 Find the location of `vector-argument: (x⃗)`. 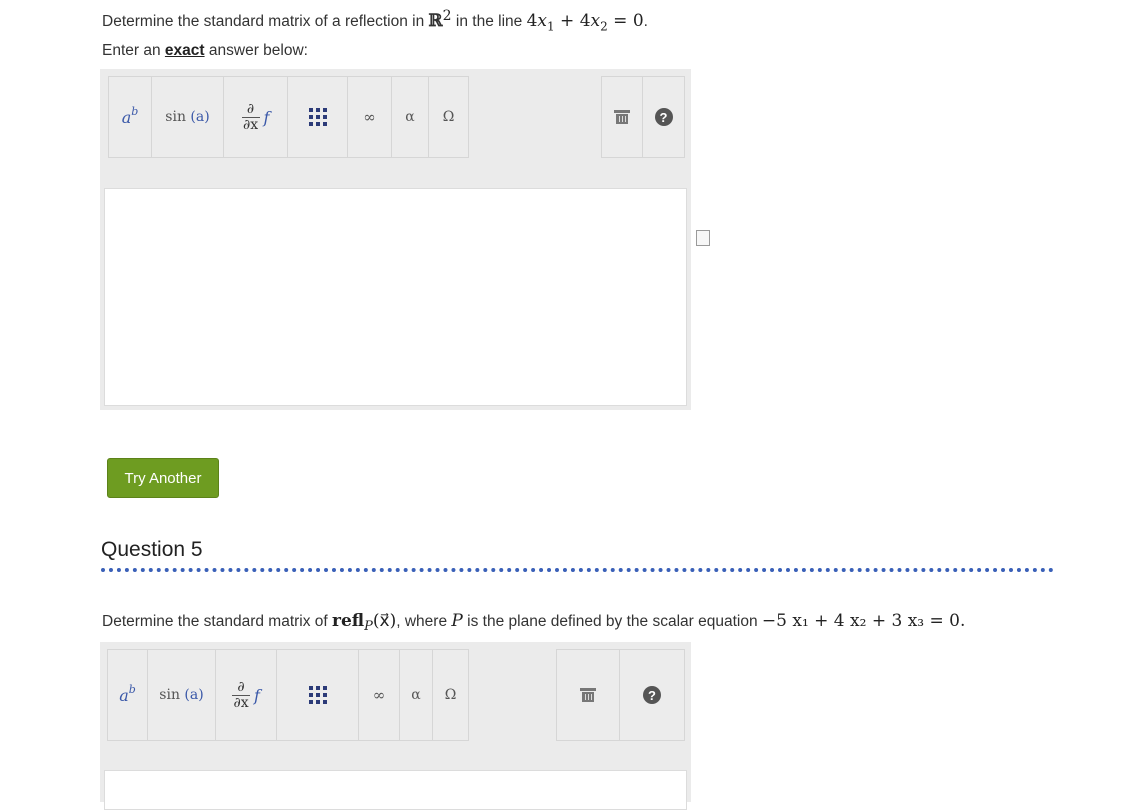

vector-argument: (x⃗) is located at coordinates (384, 621).